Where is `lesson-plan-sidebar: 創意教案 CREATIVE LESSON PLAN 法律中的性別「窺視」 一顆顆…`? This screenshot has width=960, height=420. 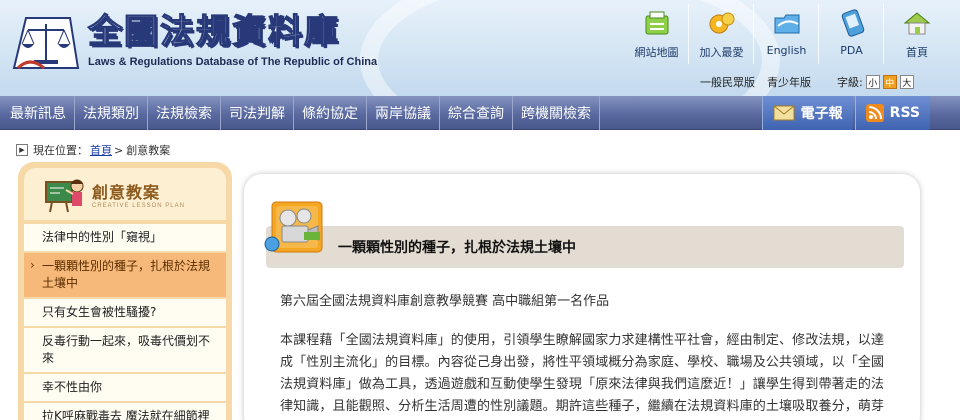 lesson-plan-sidebar: 創意教案 CREATIVE LESSON PLAN 法律中的性別「窺視」 一顆顆… is located at coordinates (125, 291).